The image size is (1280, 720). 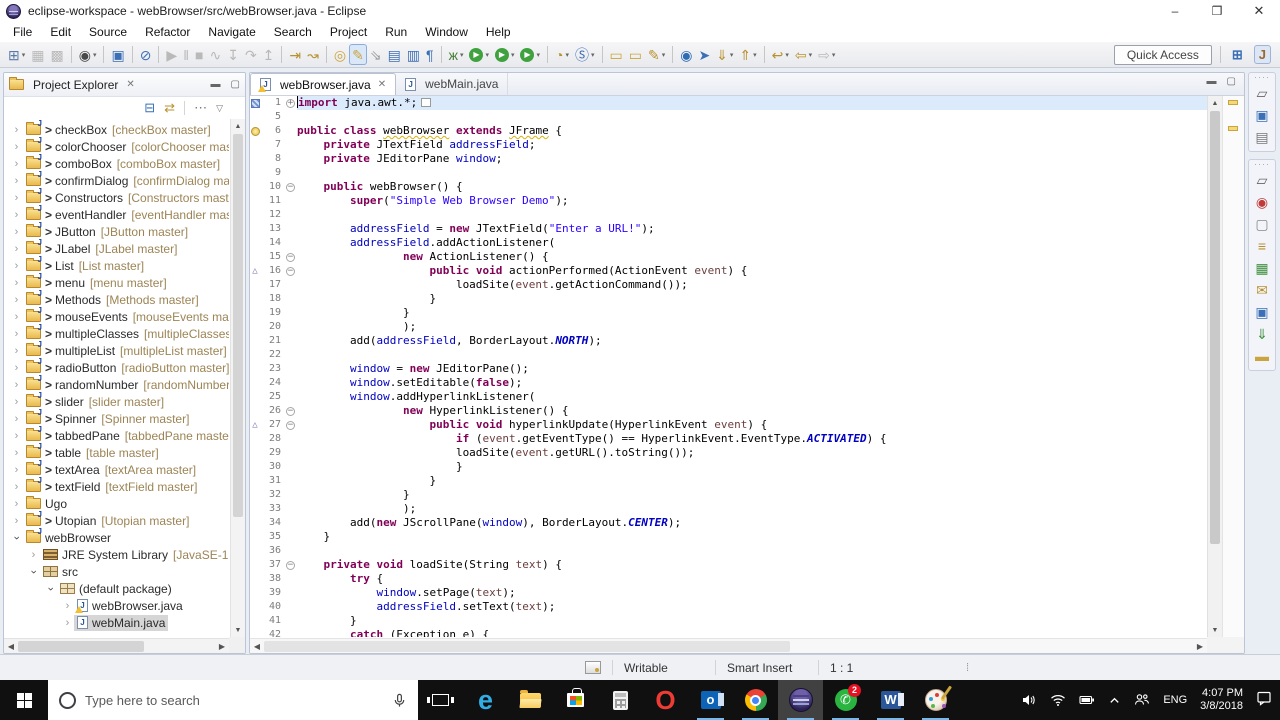 I want to click on menu-edit: Edit, so click(x=60, y=32).